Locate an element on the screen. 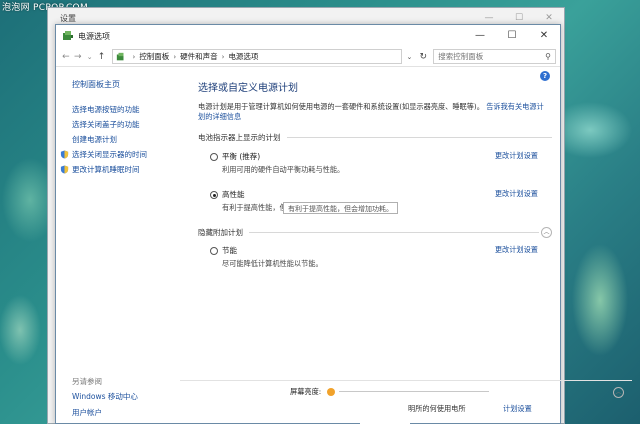 The width and height of the screenshot is (640, 424). breadcrumb-hardware-sound: 硬件和声音 is located at coordinates (199, 56).